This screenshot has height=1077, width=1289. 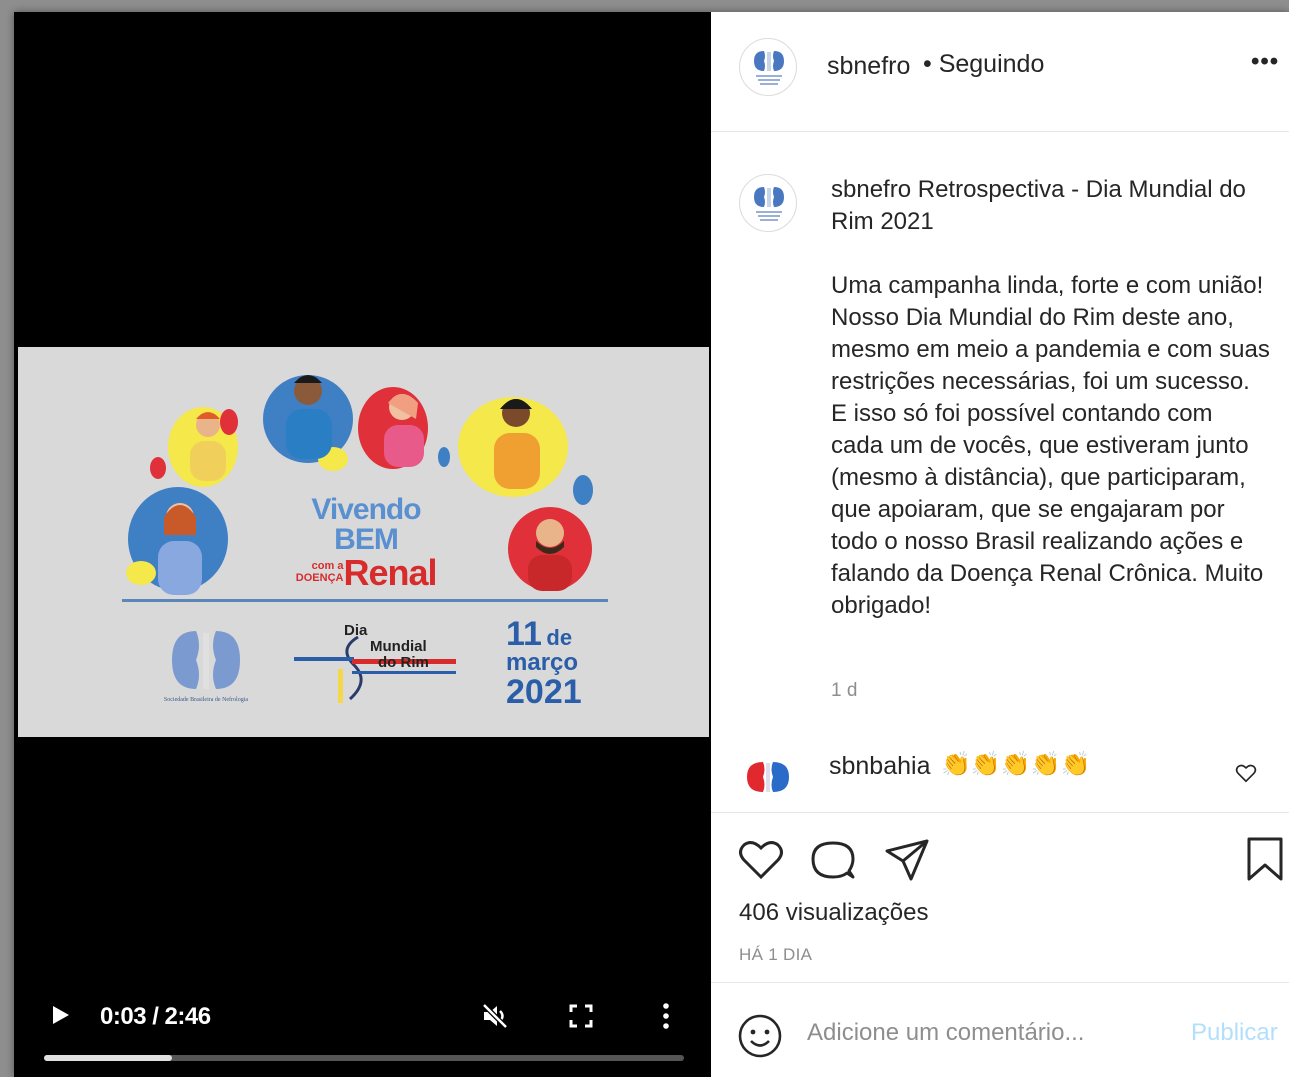 What do you see at coordinates (60, 1015) in the screenshot?
I see `play-icon` at bounding box center [60, 1015].